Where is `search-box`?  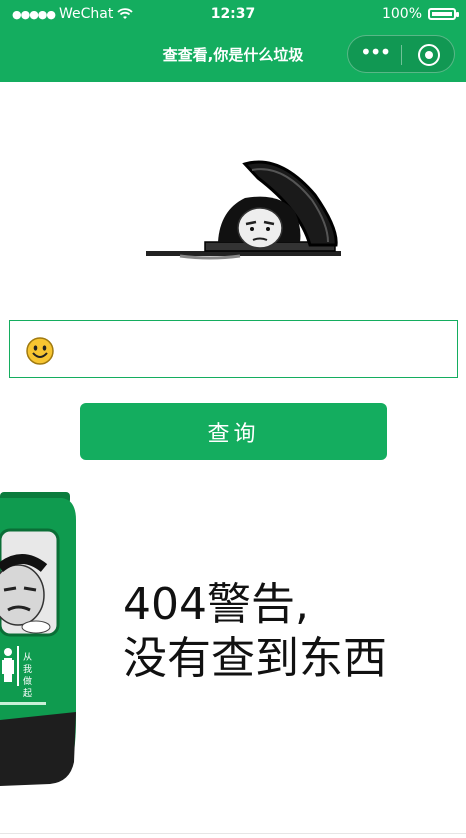 search-box is located at coordinates (233, 349).